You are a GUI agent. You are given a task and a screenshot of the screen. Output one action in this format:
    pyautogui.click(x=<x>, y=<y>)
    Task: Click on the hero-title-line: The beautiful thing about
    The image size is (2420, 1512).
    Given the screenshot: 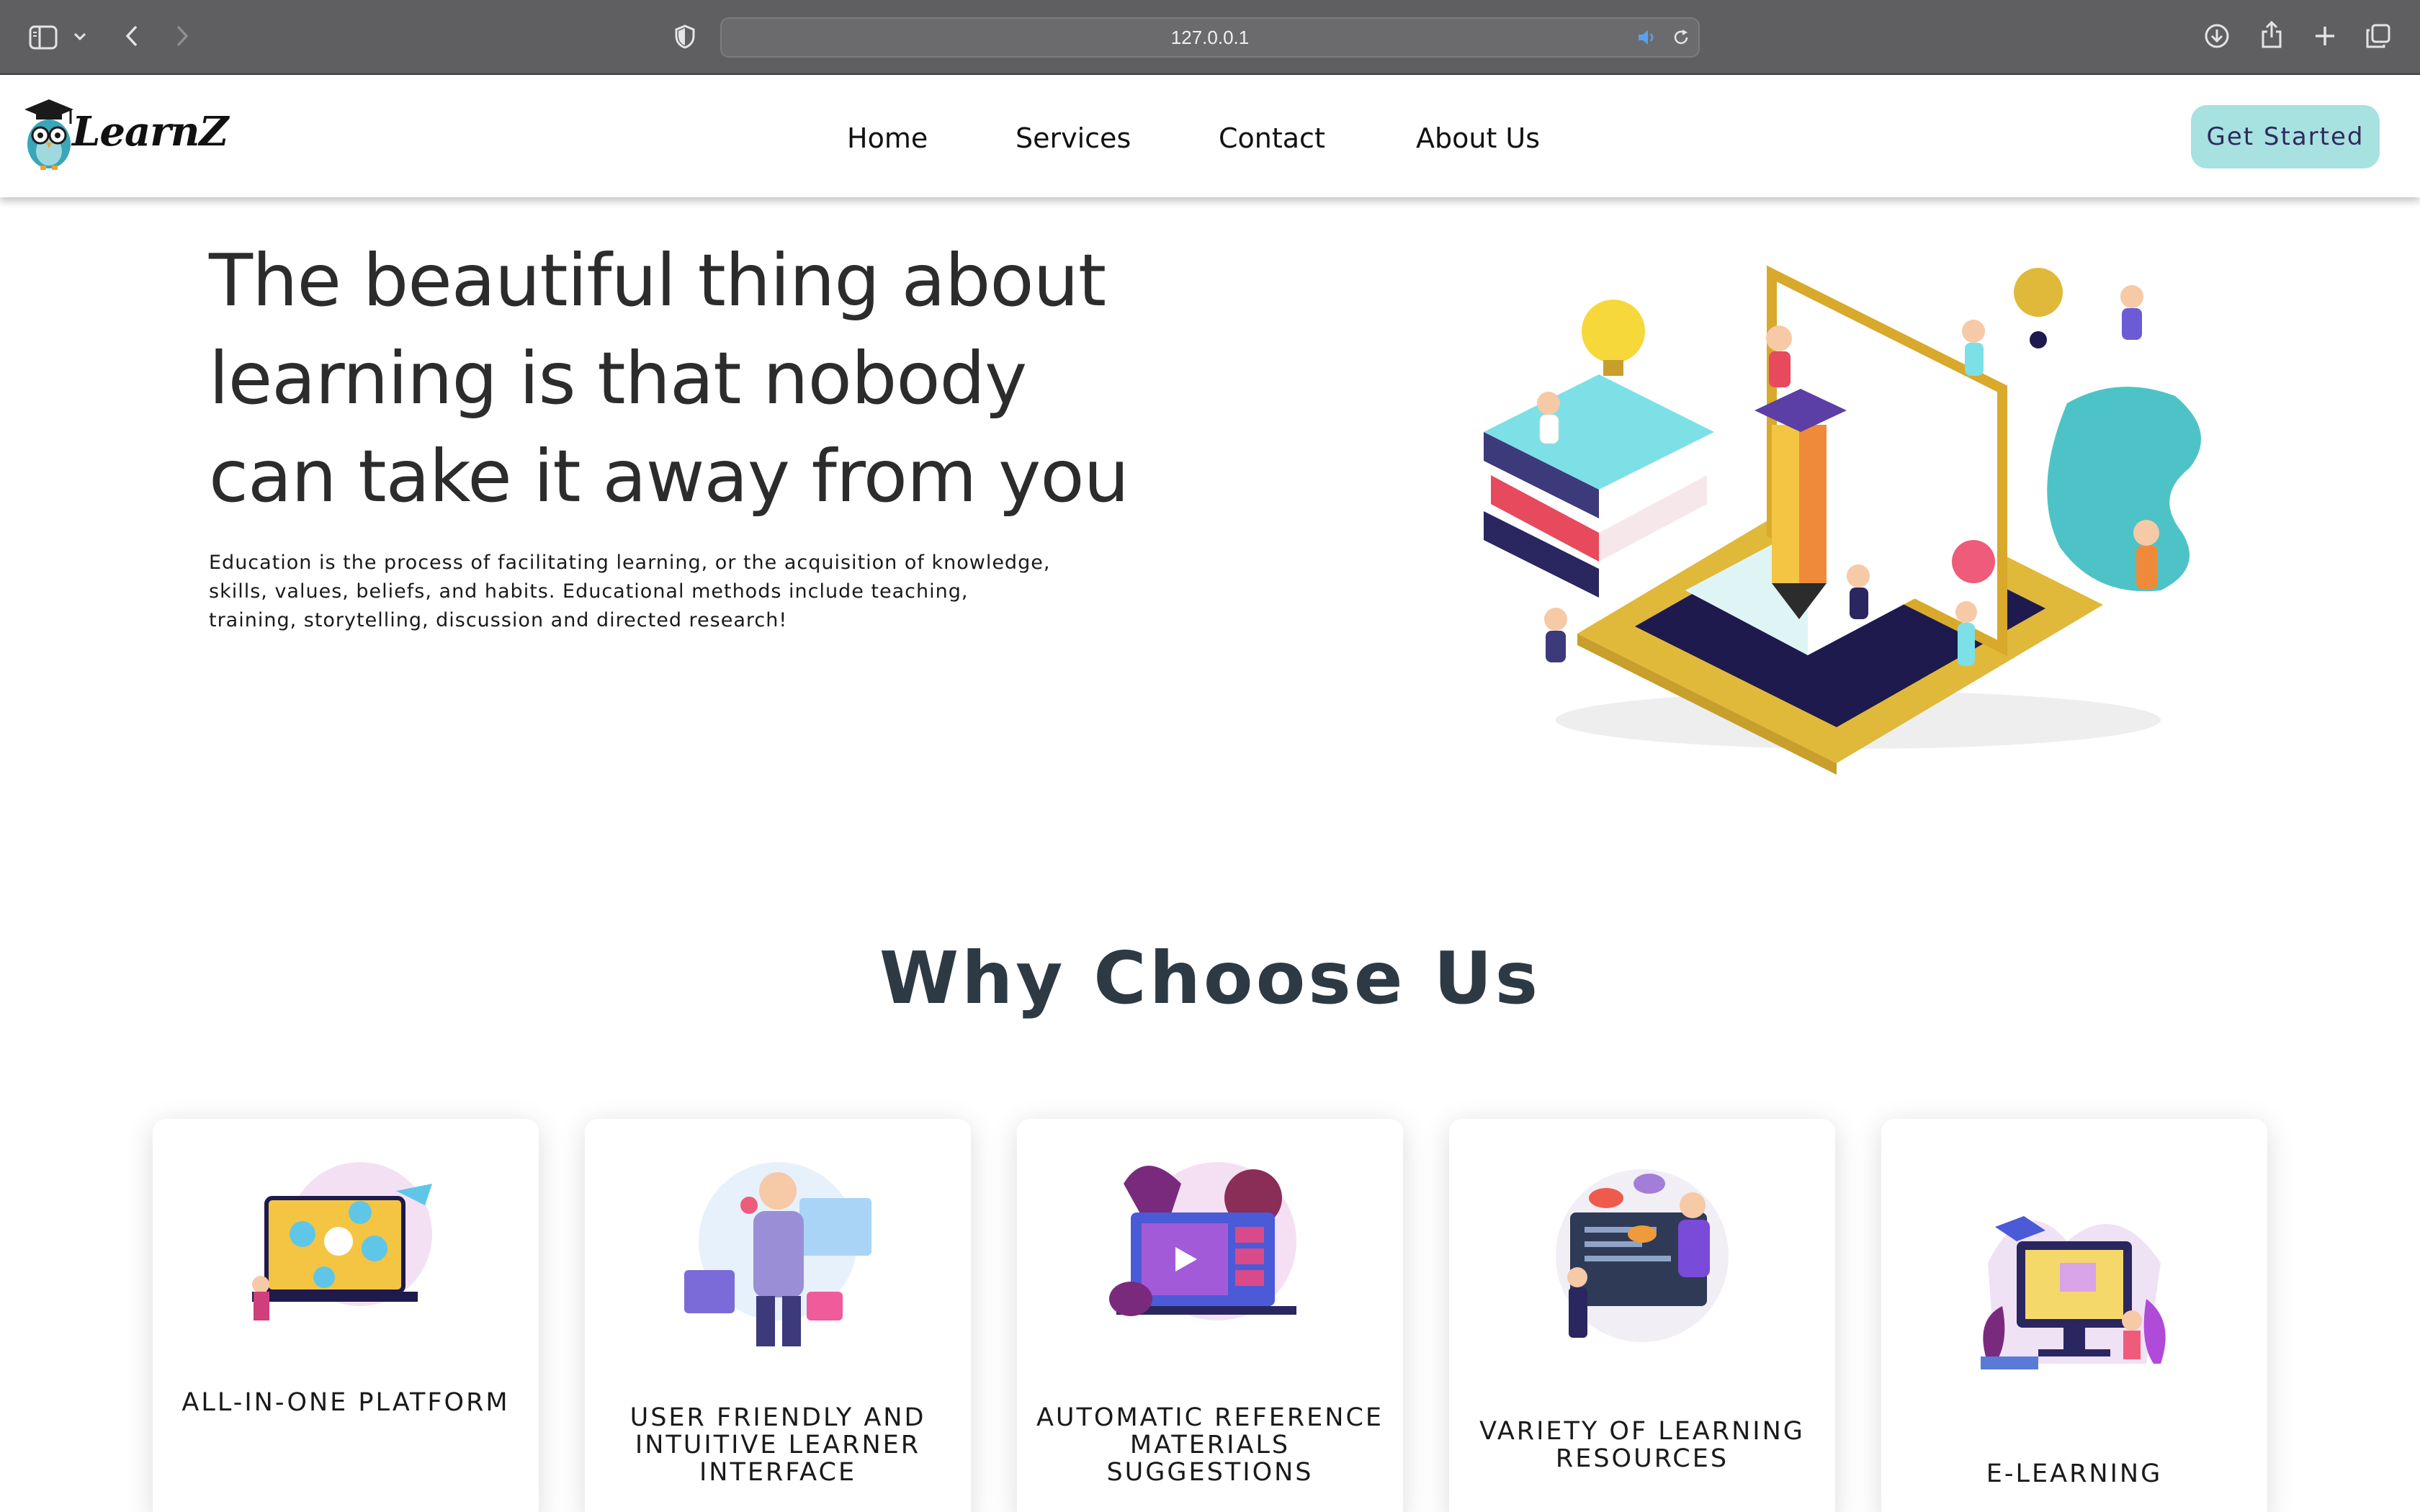 What is the action you would take?
    pyautogui.click(x=657, y=280)
    